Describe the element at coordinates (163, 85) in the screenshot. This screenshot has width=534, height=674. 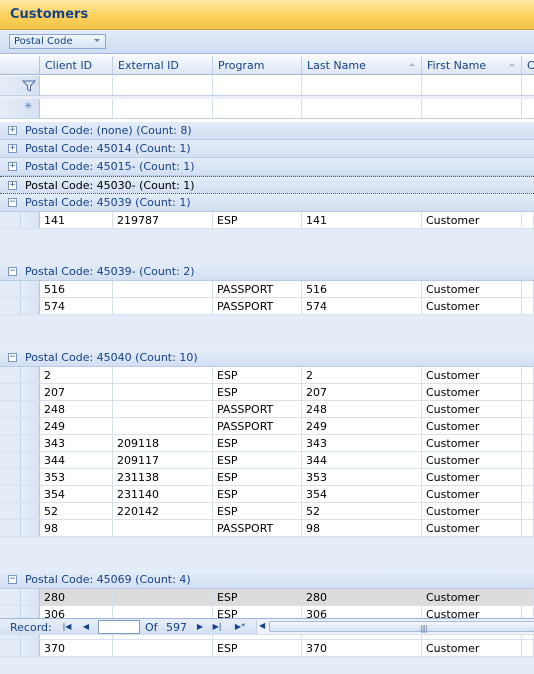
I see `filter-cell-external-id` at that location.